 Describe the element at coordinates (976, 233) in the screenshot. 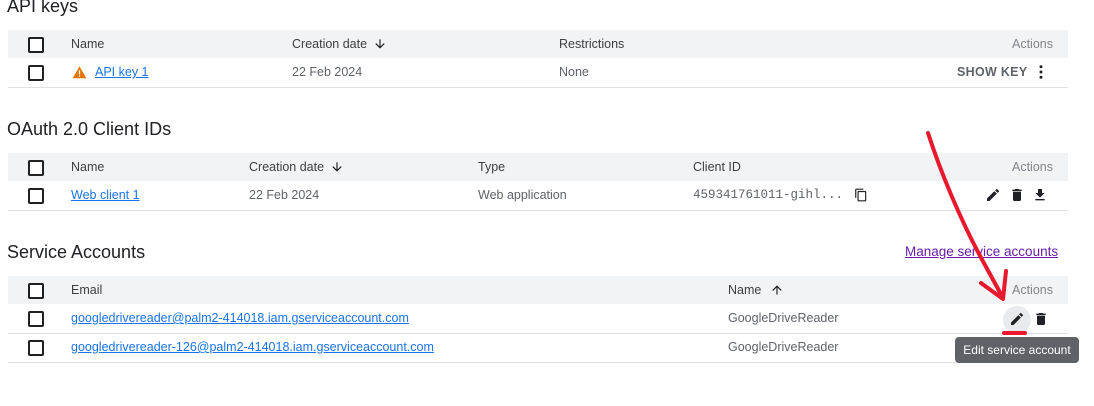

I see `annotation-arrow` at that location.